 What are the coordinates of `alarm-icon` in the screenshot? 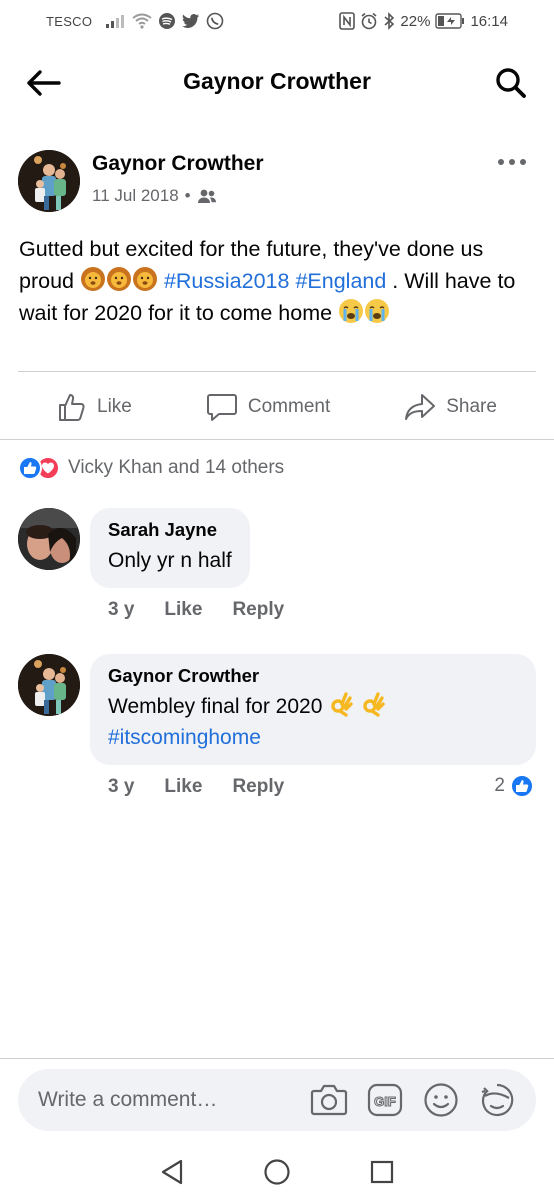 It's located at (369, 21).